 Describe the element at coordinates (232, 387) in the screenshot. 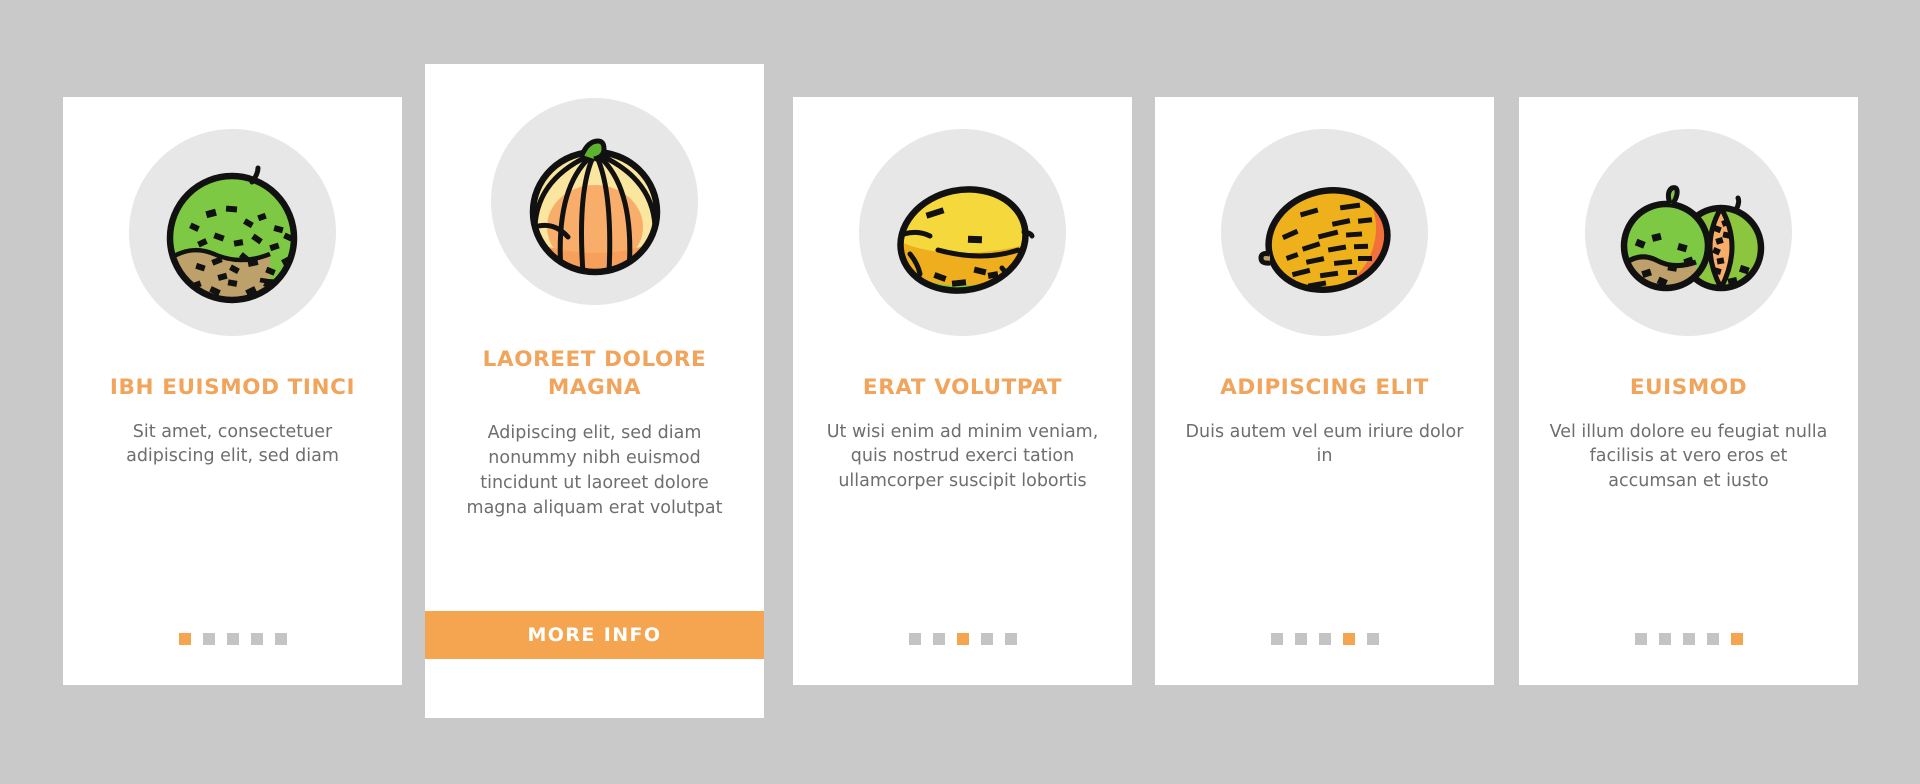

I see `card-title: IBH EUISMOD TINCI` at that location.